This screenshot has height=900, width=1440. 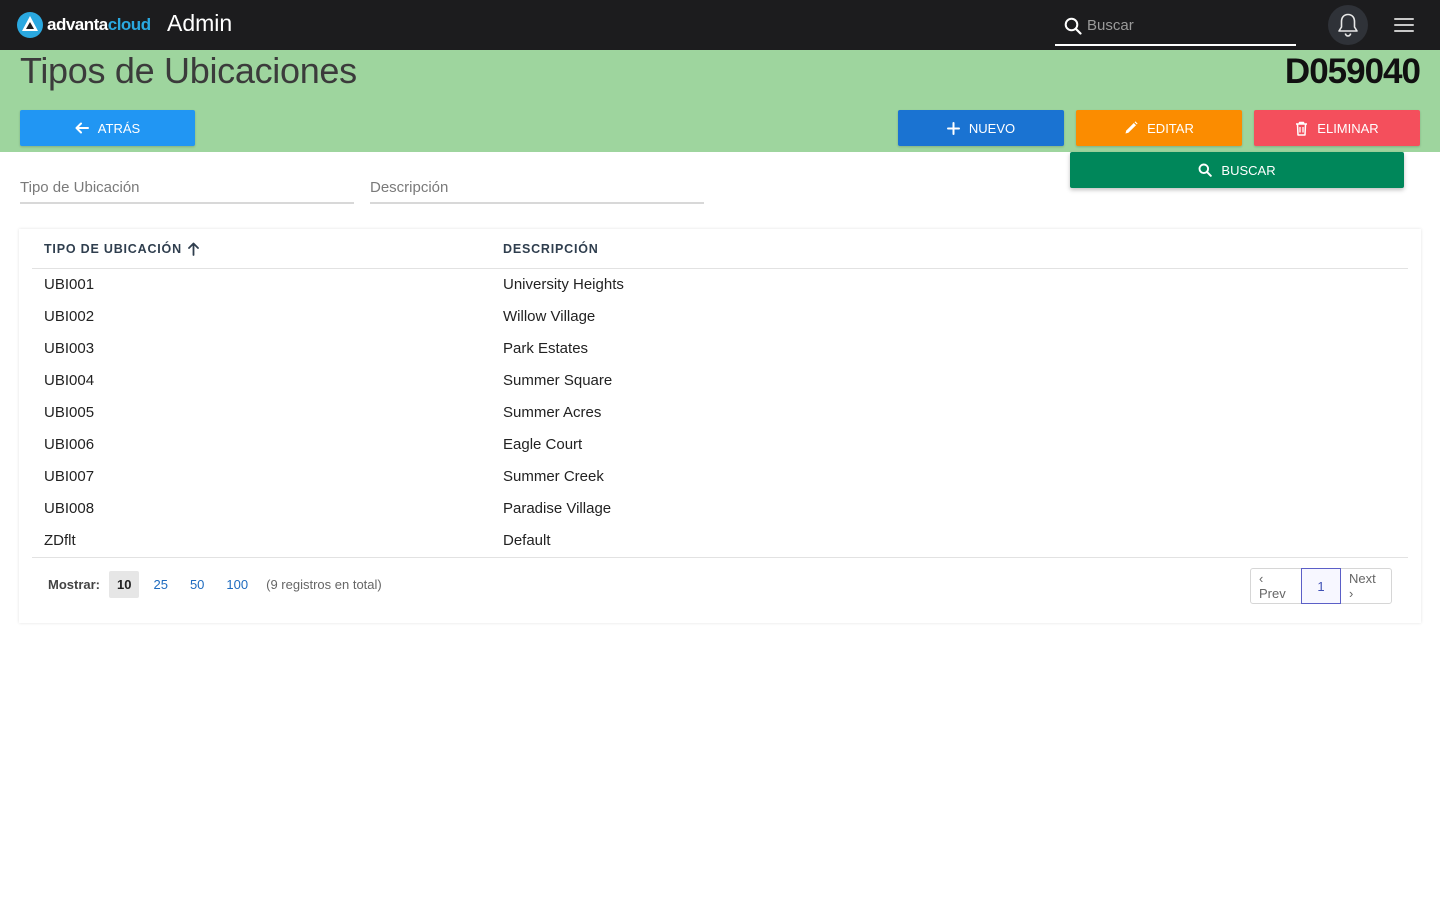 I want to click on tipo-ubicacion-input, so click(x=187, y=187).